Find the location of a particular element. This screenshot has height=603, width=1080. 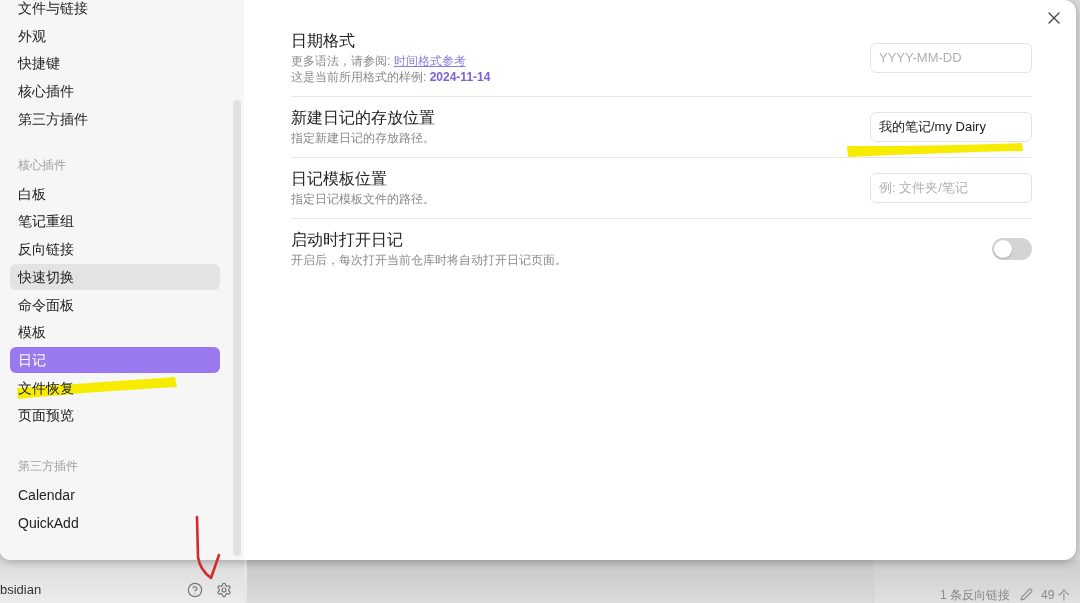

setting-title: 日期格式 is located at coordinates (323, 41).